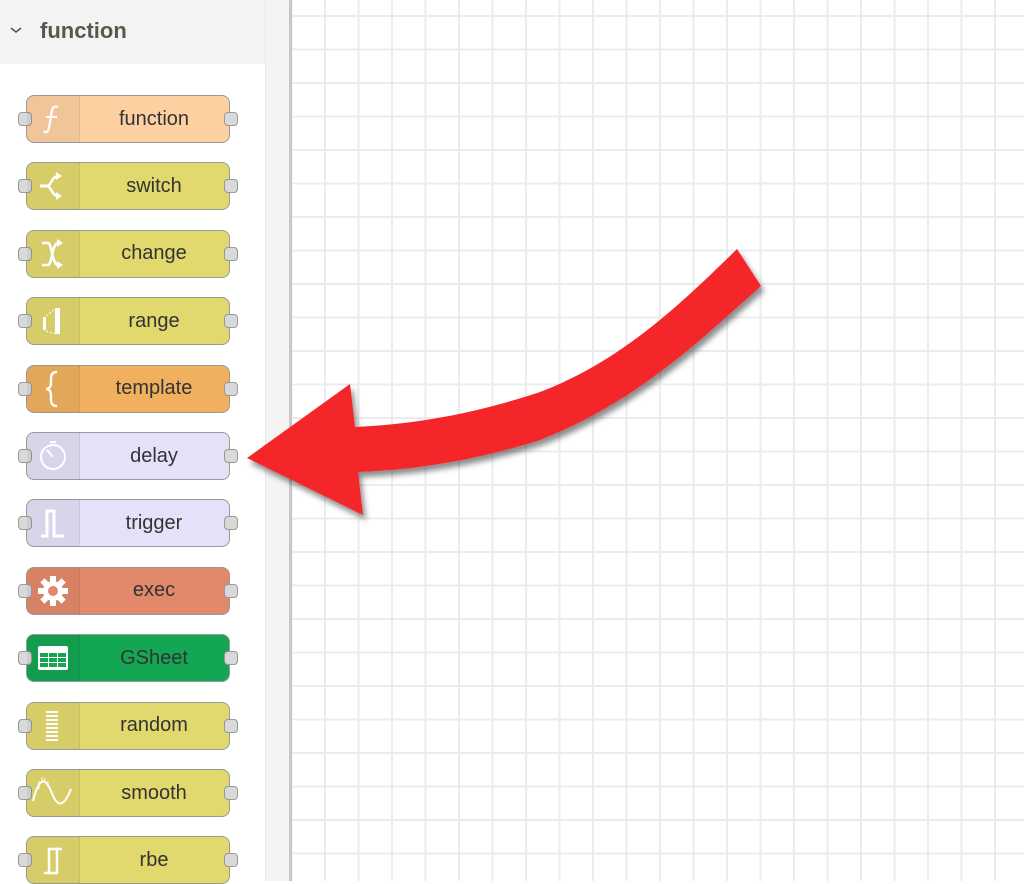  What do you see at coordinates (53, 186) in the screenshot?
I see `switch-icon` at bounding box center [53, 186].